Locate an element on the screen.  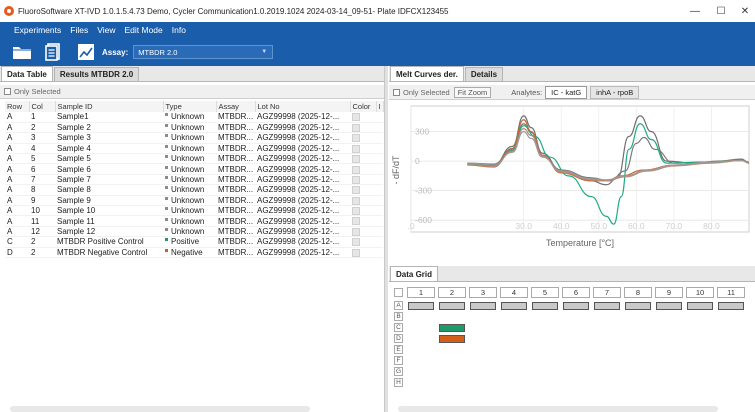
grid-column-header: 11 is located at coordinates (731, 292).